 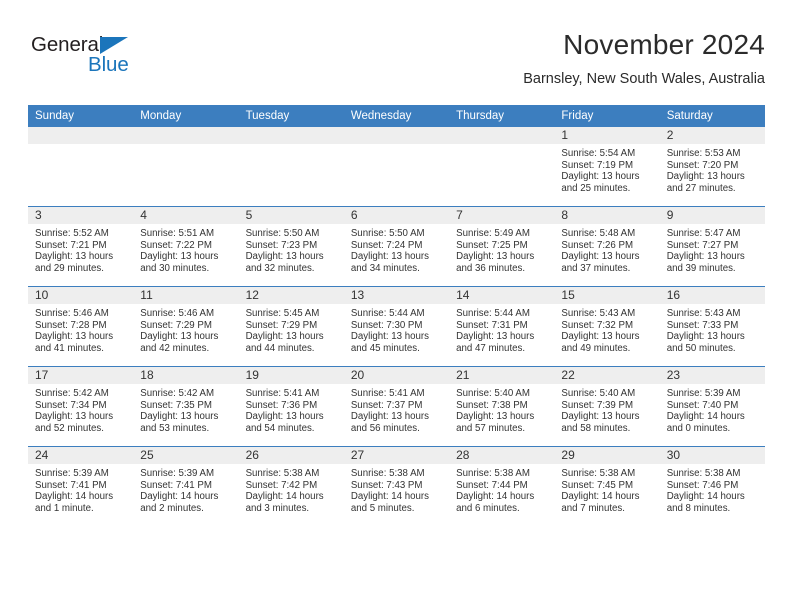 I want to click on sunset-text: Sunset: 7:19 PM, so click(x=597, y=165).